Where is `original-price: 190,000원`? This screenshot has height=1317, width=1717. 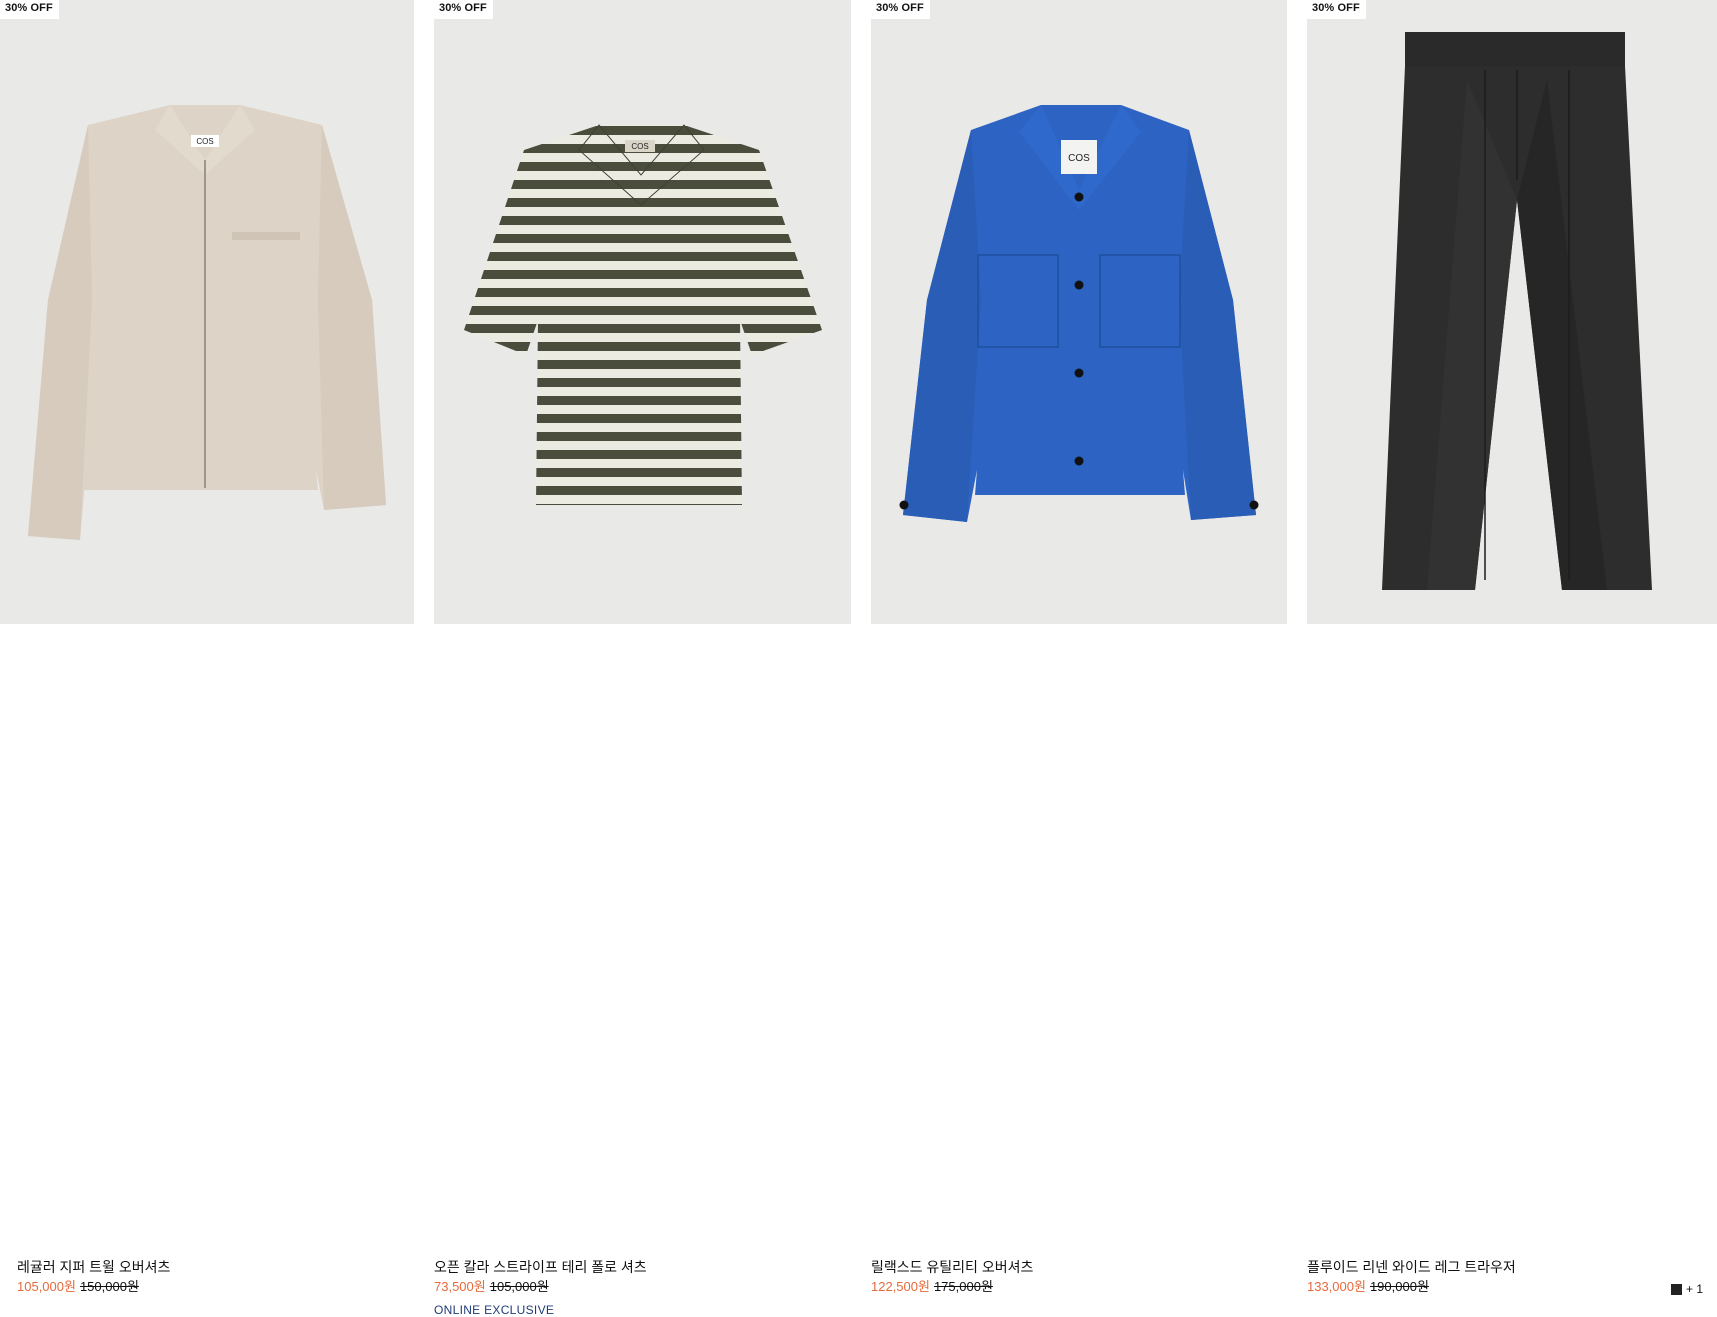 original-price: 190,000원 is located at coordinates (1399, 1286).